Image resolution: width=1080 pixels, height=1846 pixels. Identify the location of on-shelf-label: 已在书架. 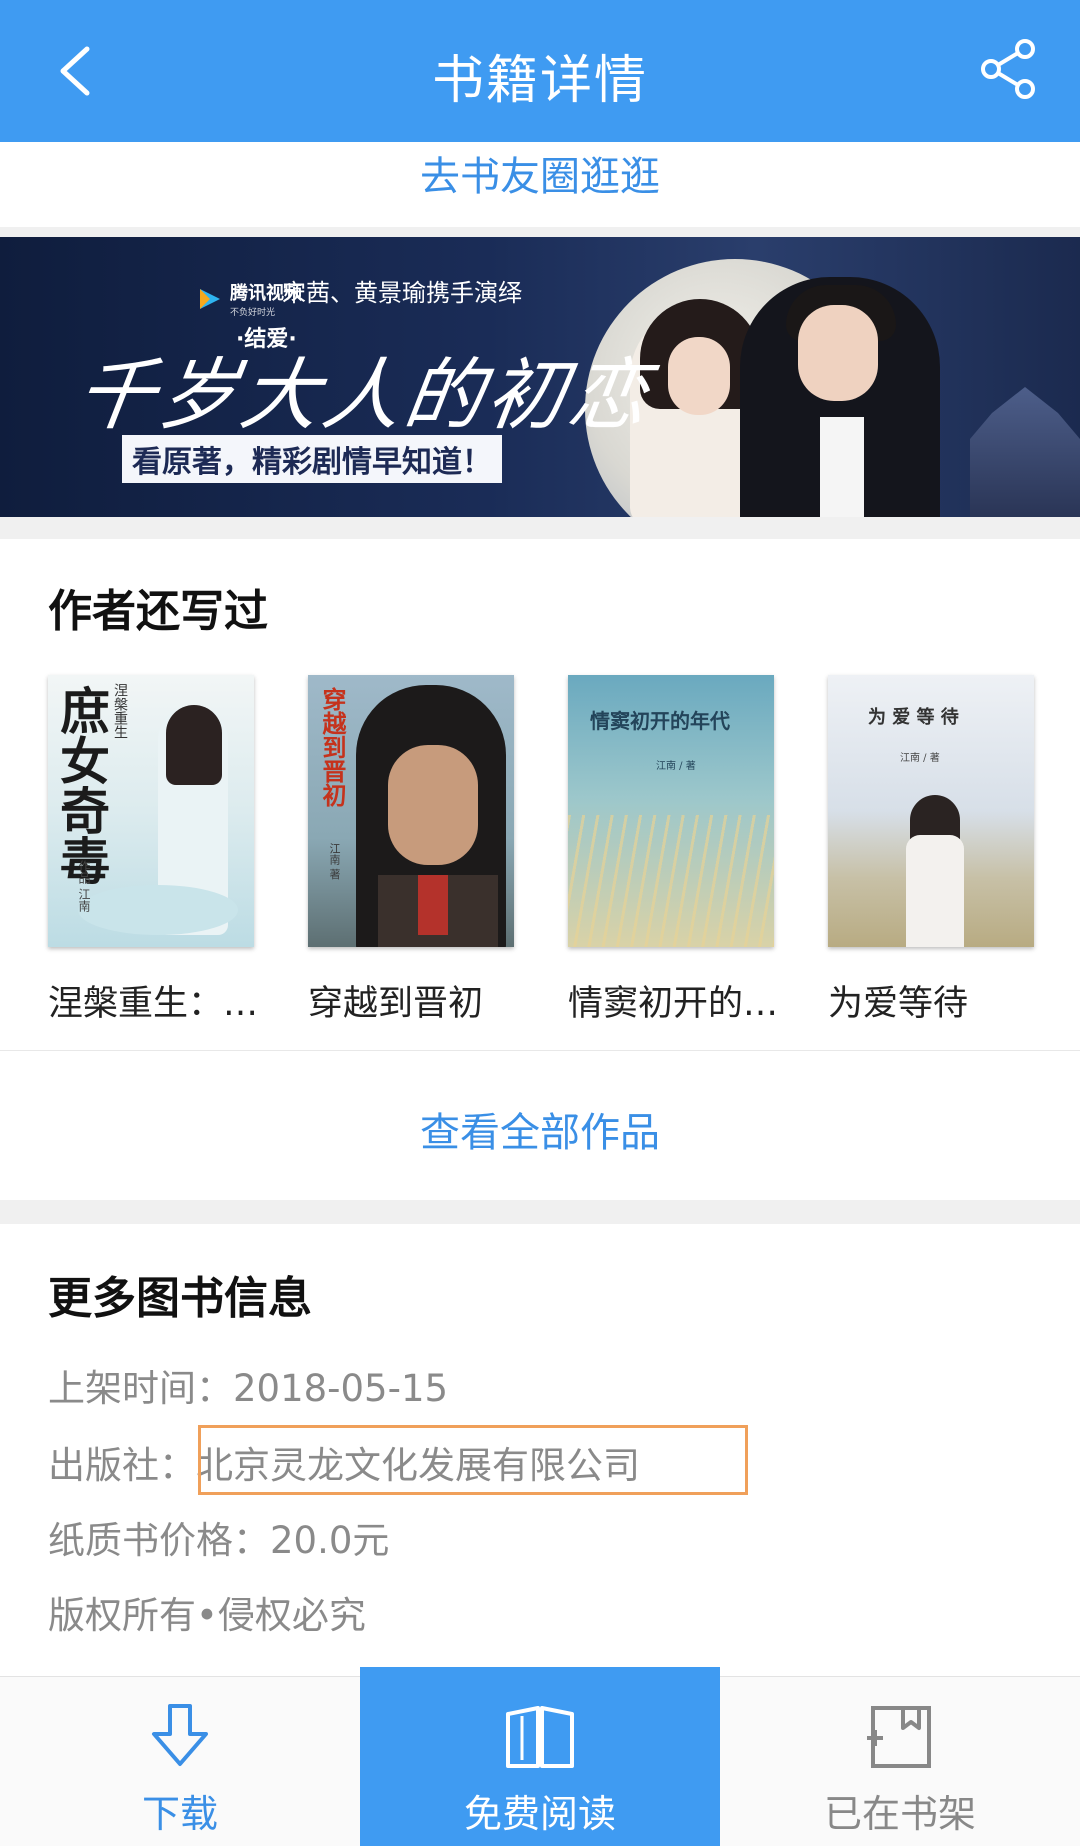
(899, 1814).